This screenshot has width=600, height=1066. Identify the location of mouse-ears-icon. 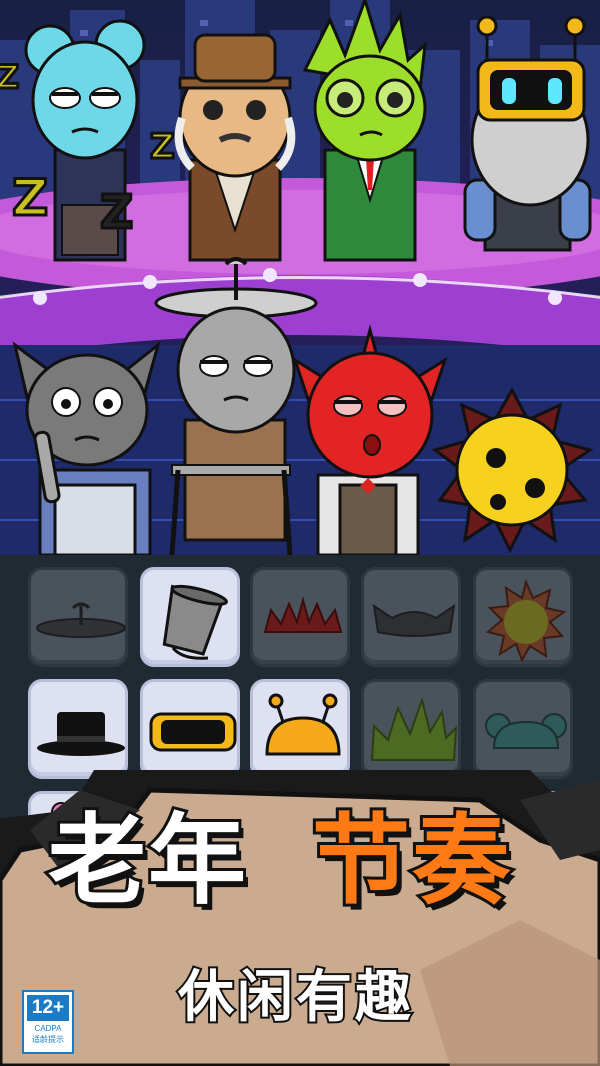
(526, 731).